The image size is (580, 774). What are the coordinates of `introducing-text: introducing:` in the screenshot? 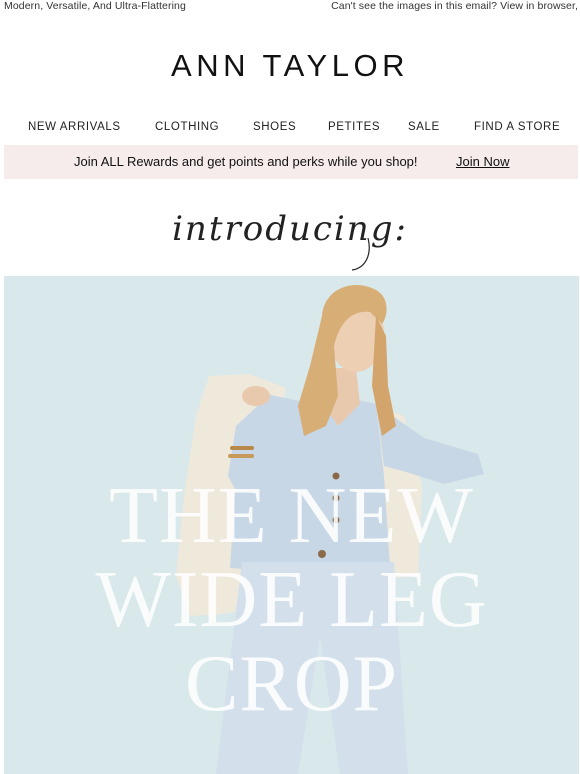 It's located at (290, 229).